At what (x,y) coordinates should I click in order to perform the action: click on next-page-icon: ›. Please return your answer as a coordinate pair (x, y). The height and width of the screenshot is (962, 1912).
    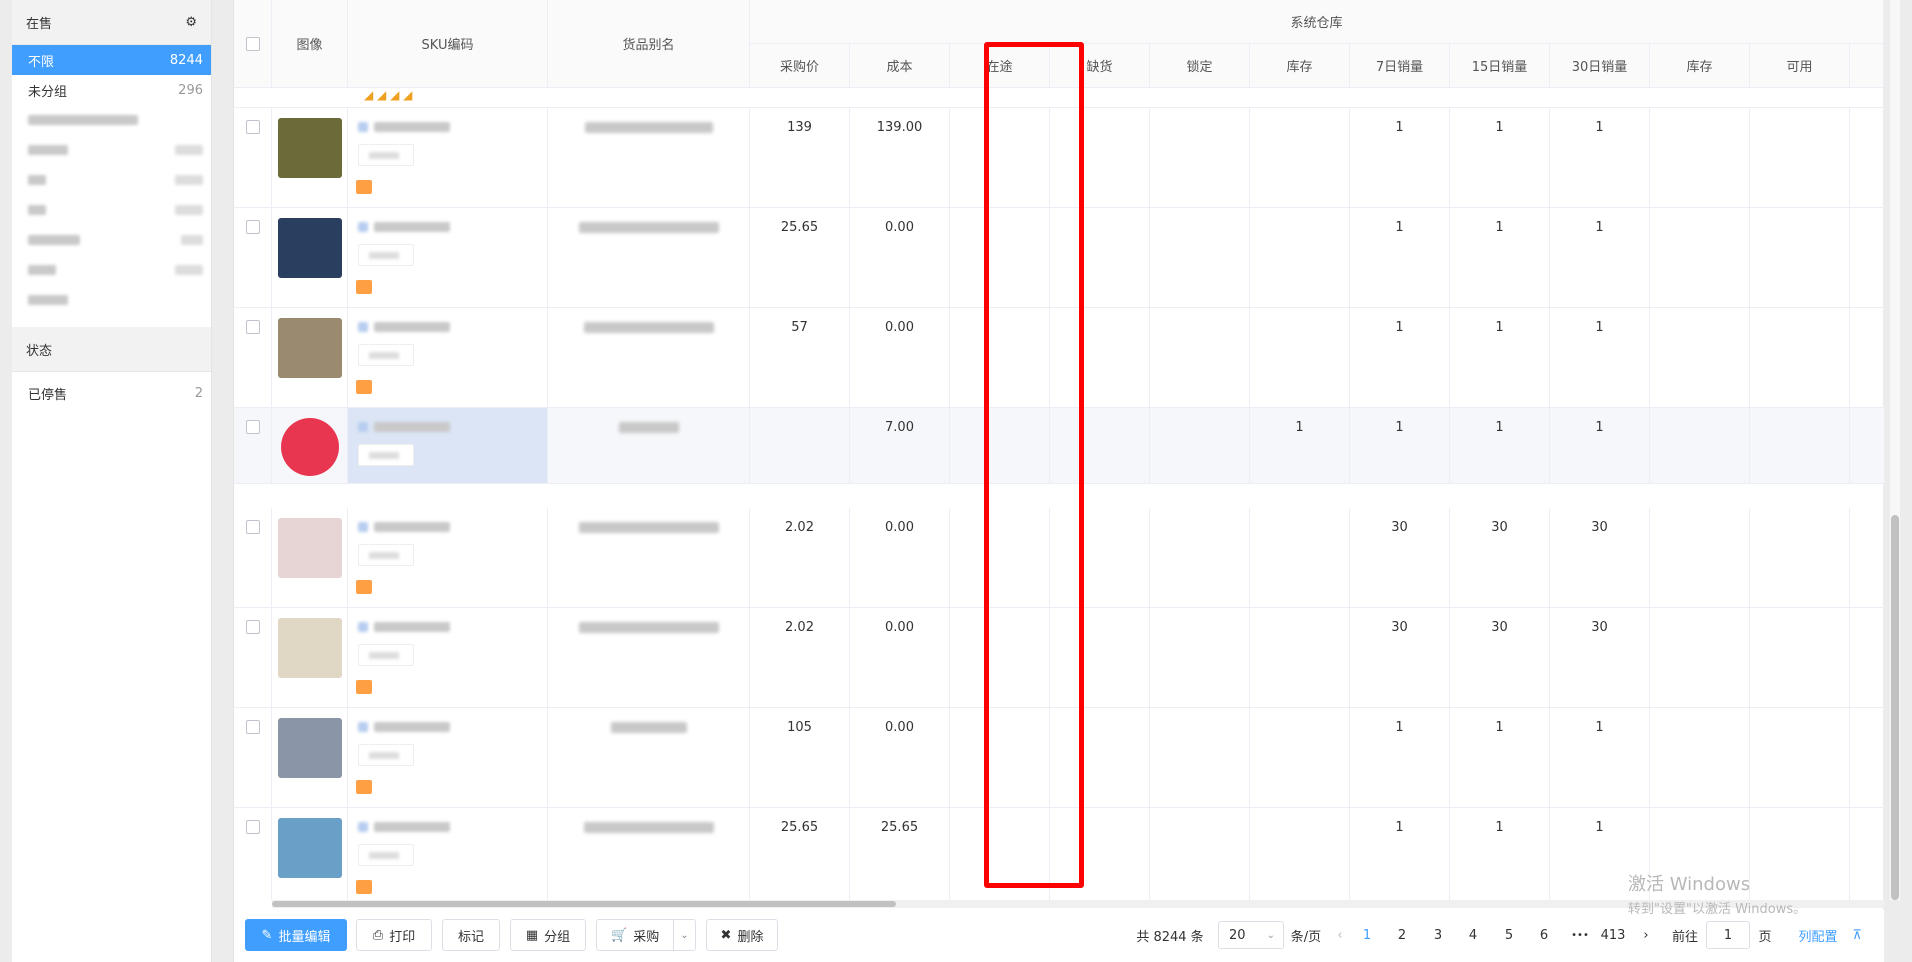
    Looking at the image, I should click on (1646, 935).